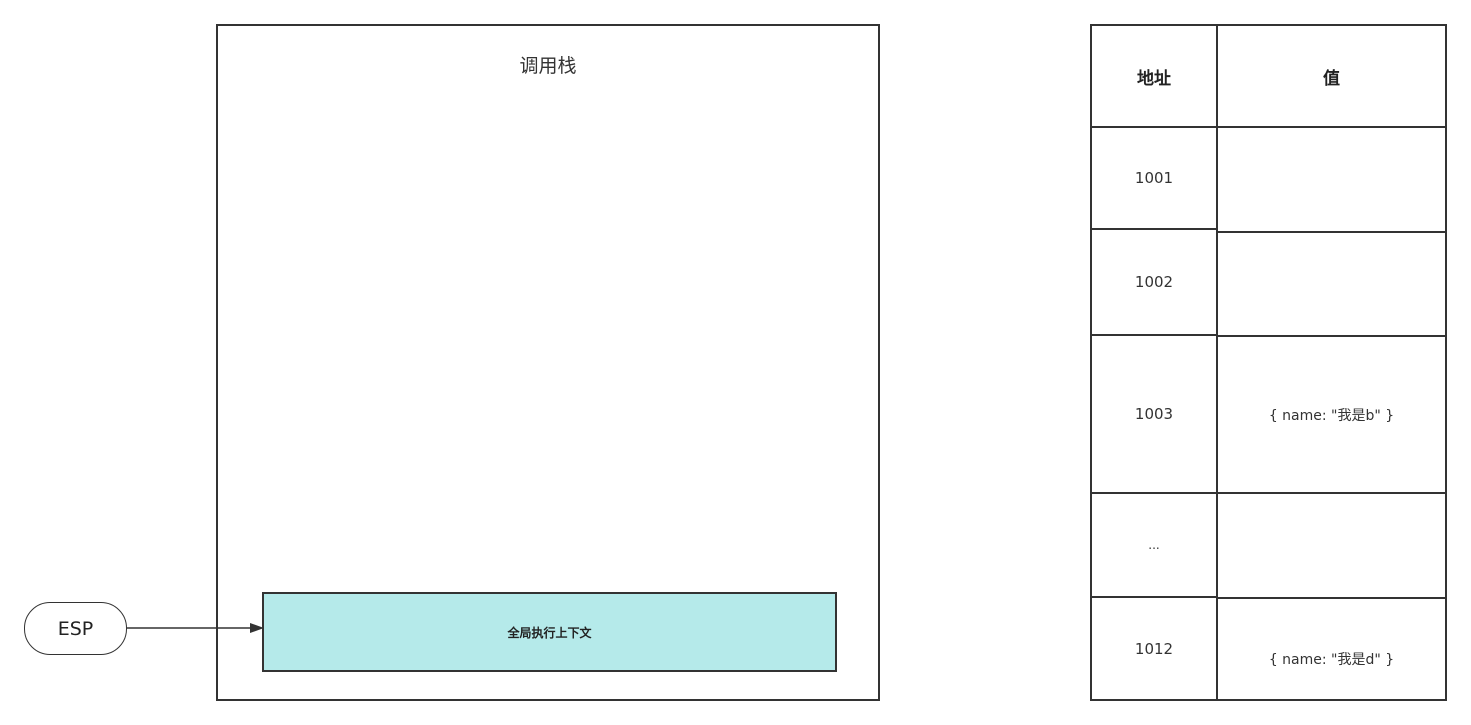  I want to click on memory-header-address: 地址, so click(1154, 76).